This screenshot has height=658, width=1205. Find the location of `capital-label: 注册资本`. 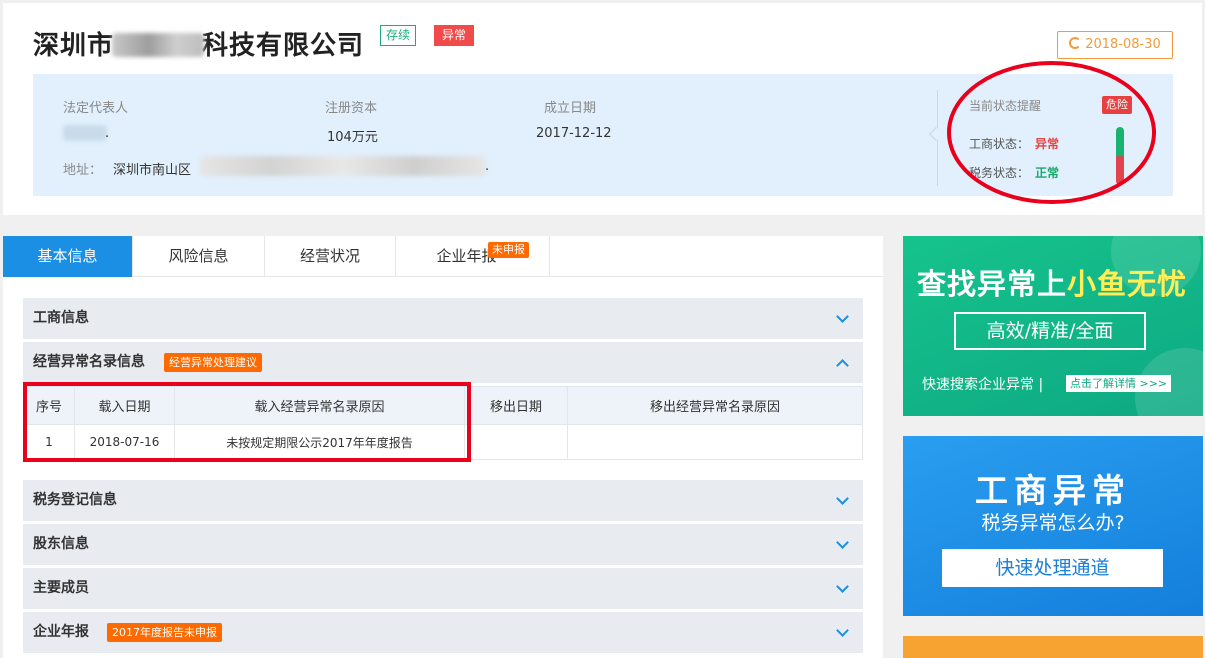

capital-label: 注册资本 is located at coordinates (351, 108).